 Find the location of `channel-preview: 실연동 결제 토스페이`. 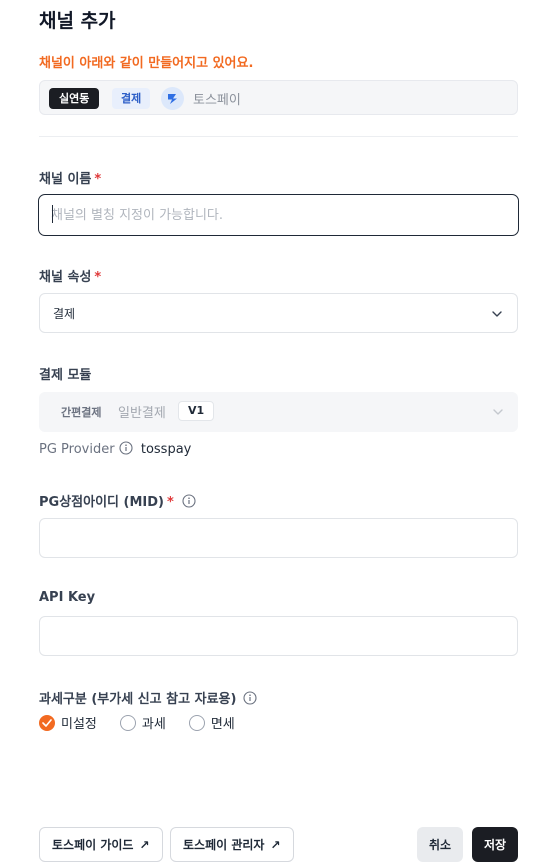

channel-preview: 실연동 결제 토스페이 is located at coordinates (278, 97).